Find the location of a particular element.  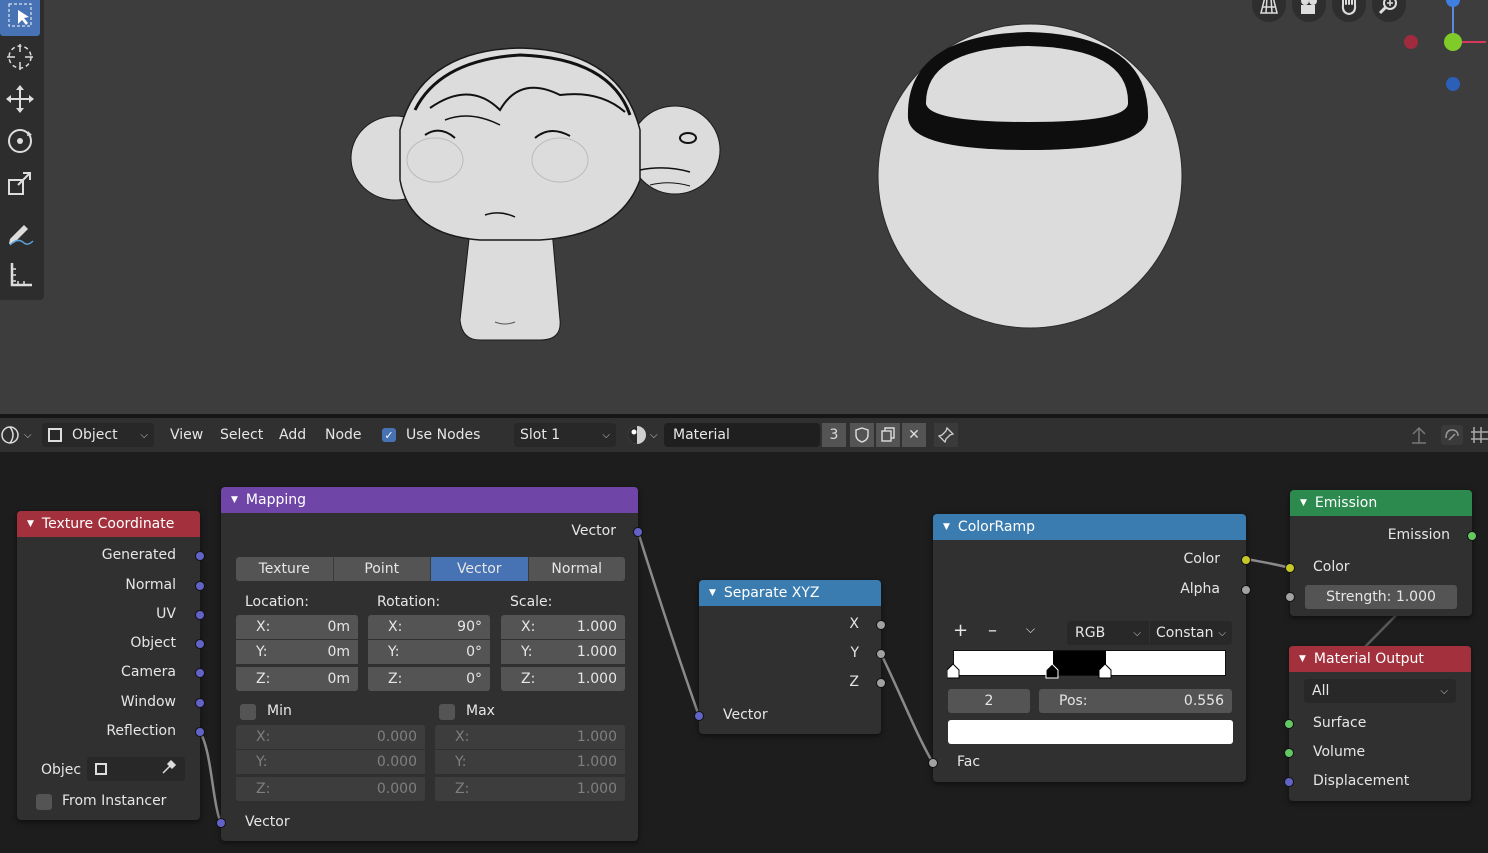

scale-x-field: X: 1.000 is located at coordinates (563, 627).